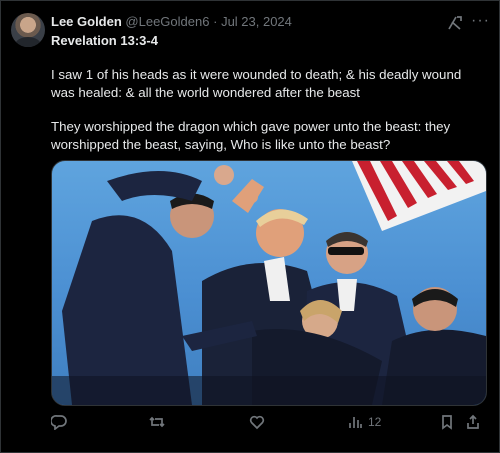  I want to click on views-button: 12, so click(364, 422).